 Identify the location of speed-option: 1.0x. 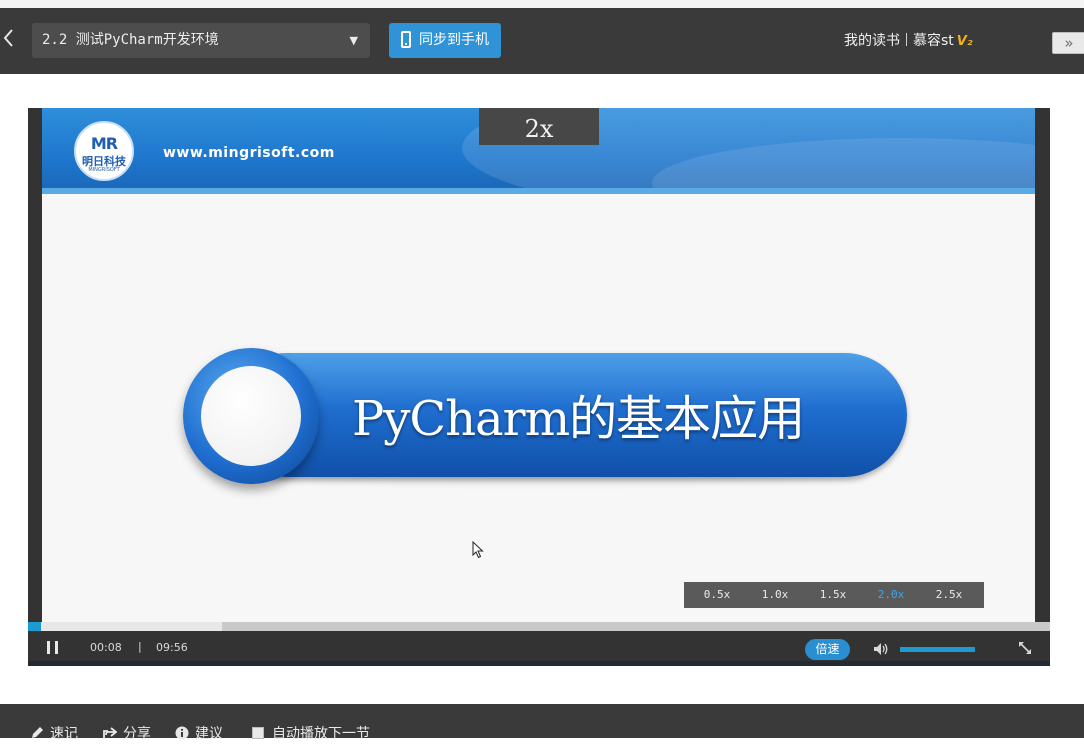
(775, 595).